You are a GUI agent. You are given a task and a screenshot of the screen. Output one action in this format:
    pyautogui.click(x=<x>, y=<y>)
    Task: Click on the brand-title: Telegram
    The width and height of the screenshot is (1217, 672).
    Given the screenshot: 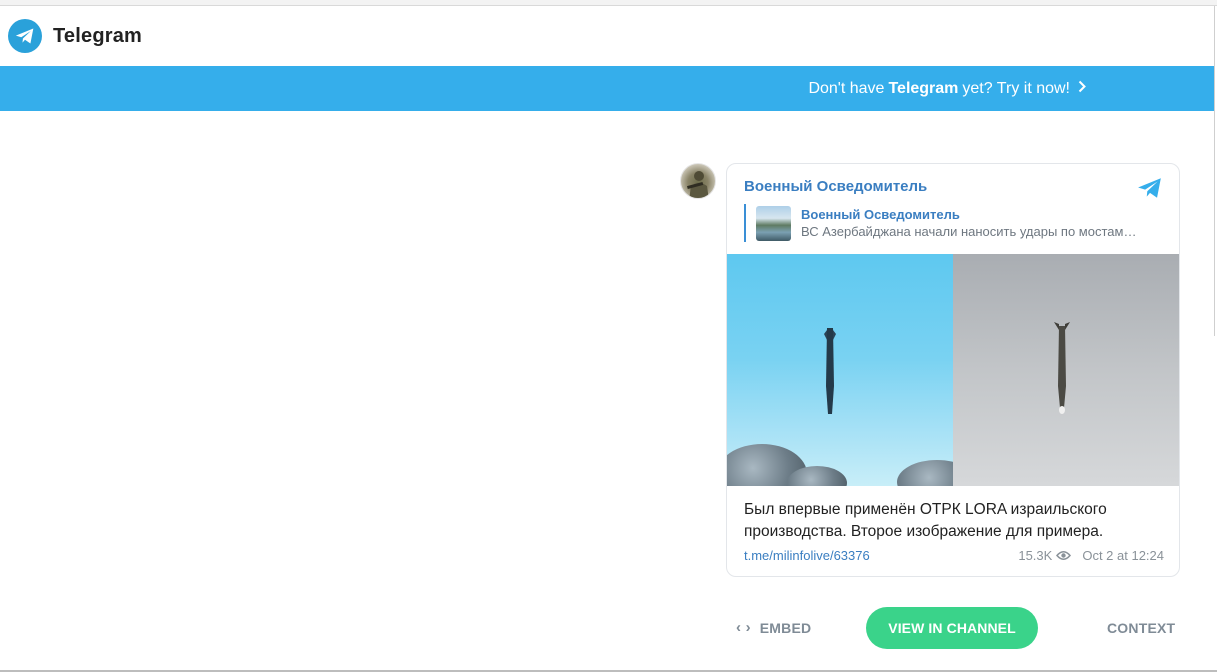 What is the action you would take?
    pyautogui.click(x=97, y=36)
    